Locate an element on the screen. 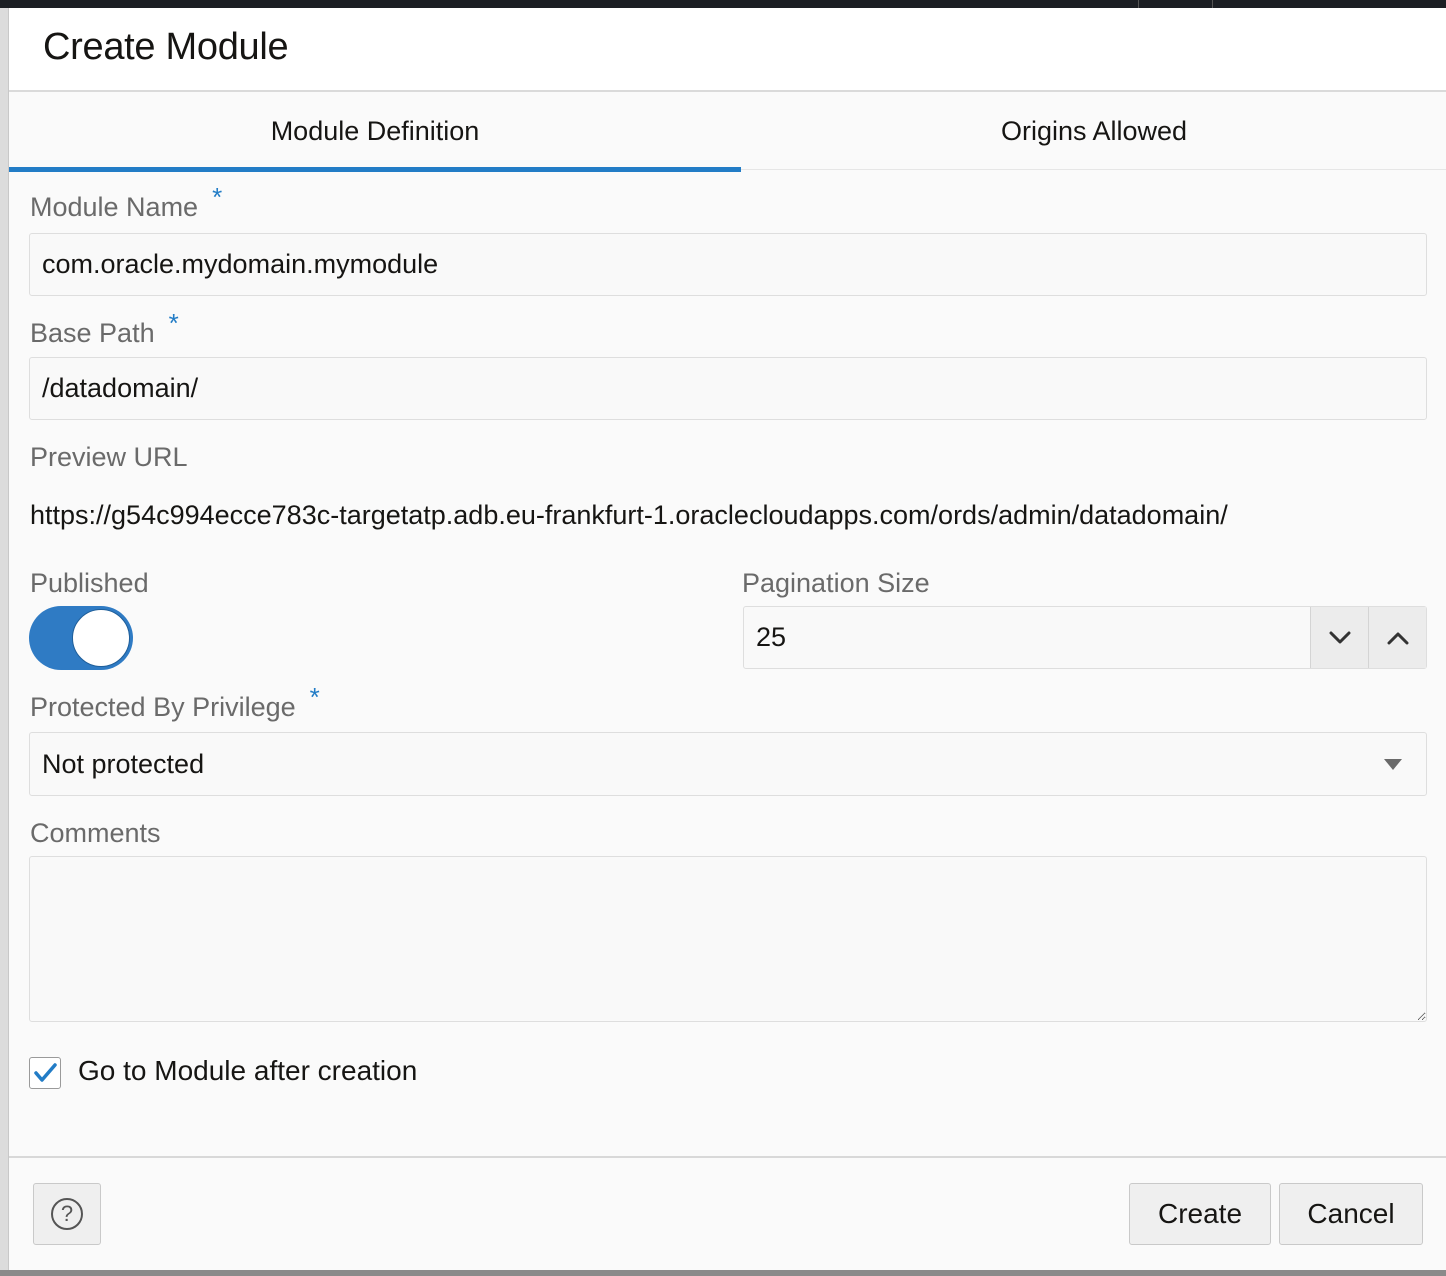 The image size is (1446, 1276). dropdown-arrow-icon is located at coordinates (1393, 764).